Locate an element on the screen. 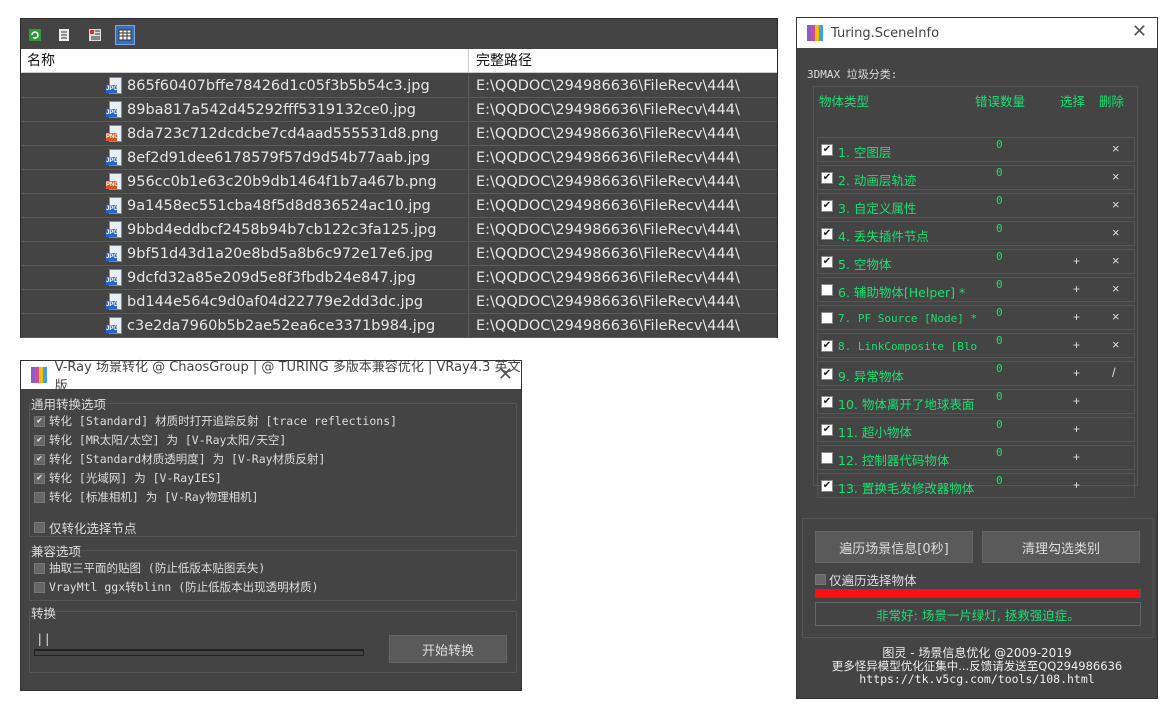 Image resolution: width=1174 pixels, height=712 pixels. file-name-cell: JPG 9a1458ec551cba48f5d8d836524ac10.jpg is located at coordinates (245, 205).